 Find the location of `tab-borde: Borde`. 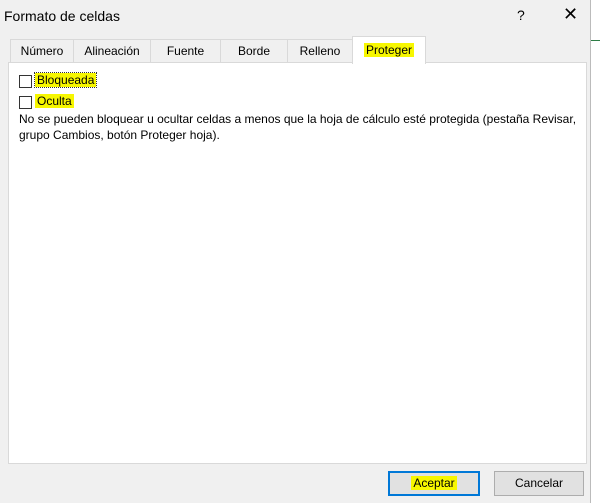

tab-borde: Borde is located at coordinates (254, 51).